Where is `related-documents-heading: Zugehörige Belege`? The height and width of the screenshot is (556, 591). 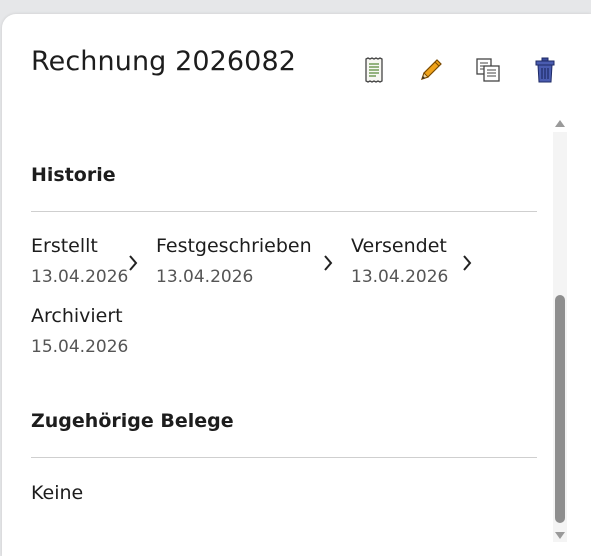
related-documents-heading: Zugehörige Belege is located at coordinates (132, 421).